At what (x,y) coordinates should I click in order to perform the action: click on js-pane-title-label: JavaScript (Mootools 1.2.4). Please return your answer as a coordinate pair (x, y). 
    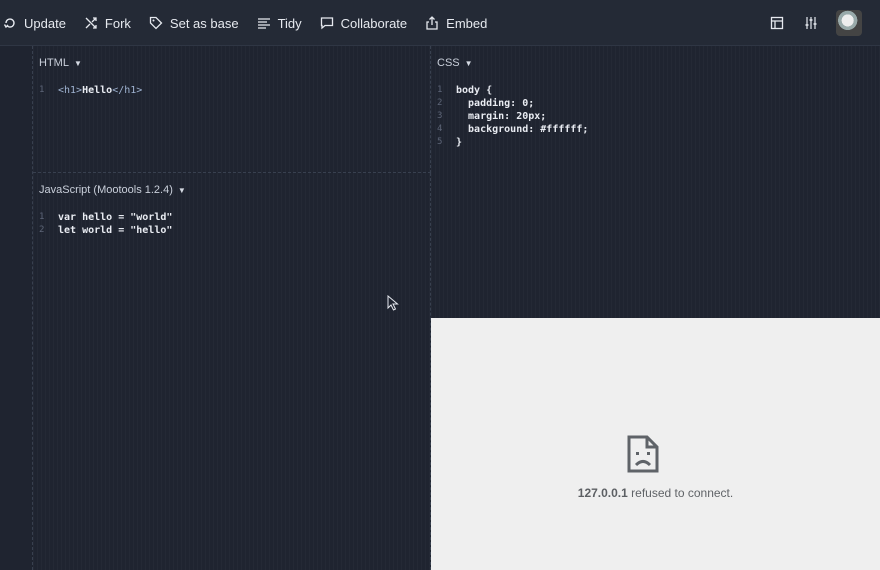
    Looking at the image, I should click on (106, 190).